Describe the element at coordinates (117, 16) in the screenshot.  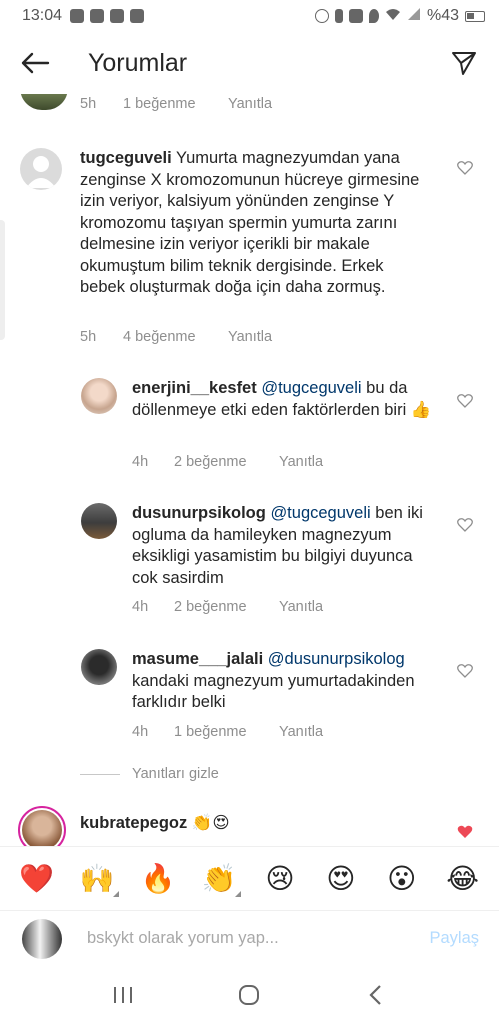
I see `zing-icon` at that location.